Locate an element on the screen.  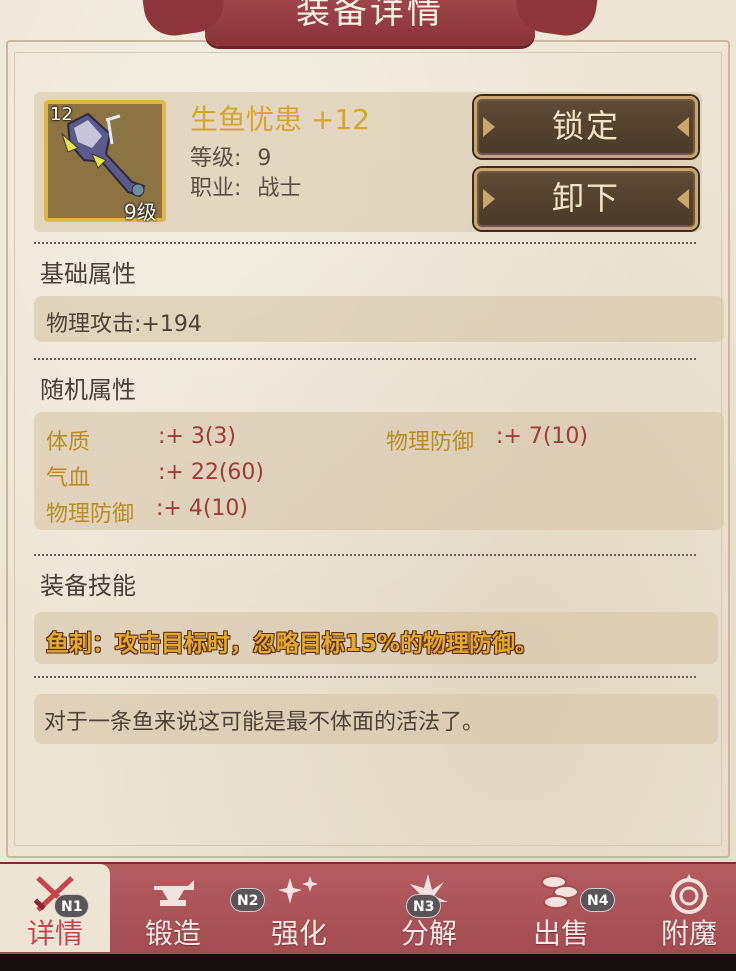
item-class-row: 职业: 战士 is located at coordinates (245, 186).